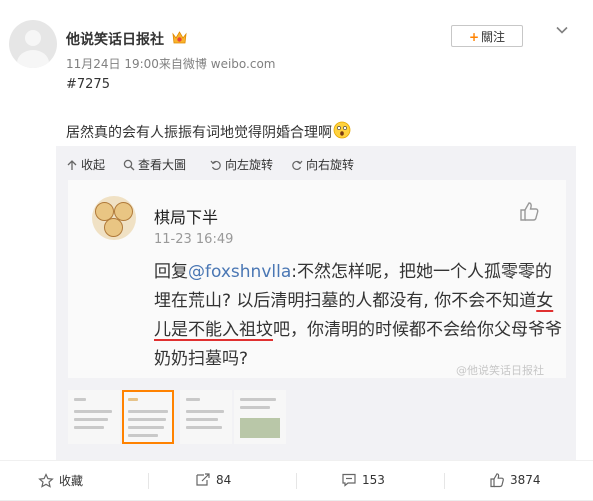  I want to click on like-button: 3874, so click(515, 480).